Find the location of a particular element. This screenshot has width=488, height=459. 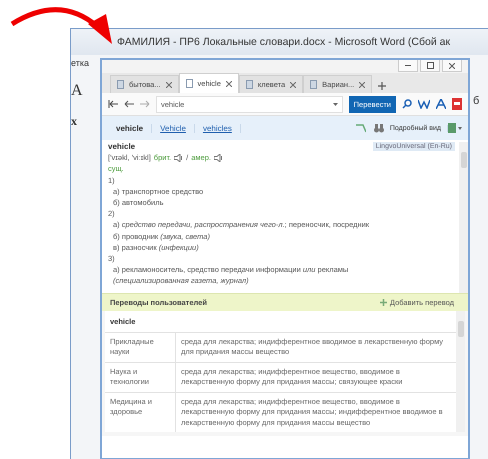

maximize-button is located at coordinates (430, 66).